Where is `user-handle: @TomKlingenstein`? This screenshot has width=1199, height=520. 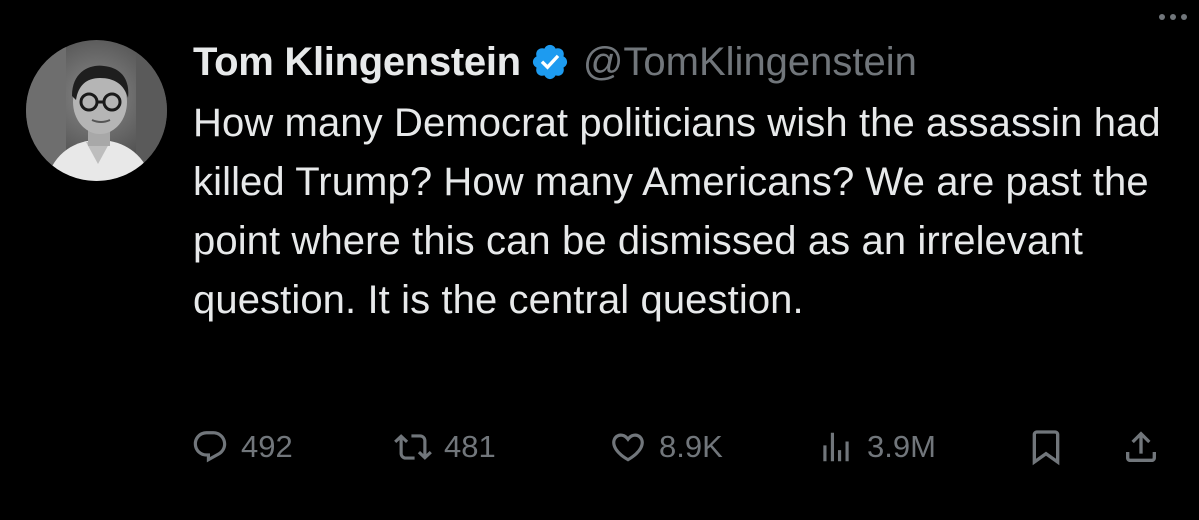 user-handle: @TomKlingenstein is located at coordinates (750, 62).